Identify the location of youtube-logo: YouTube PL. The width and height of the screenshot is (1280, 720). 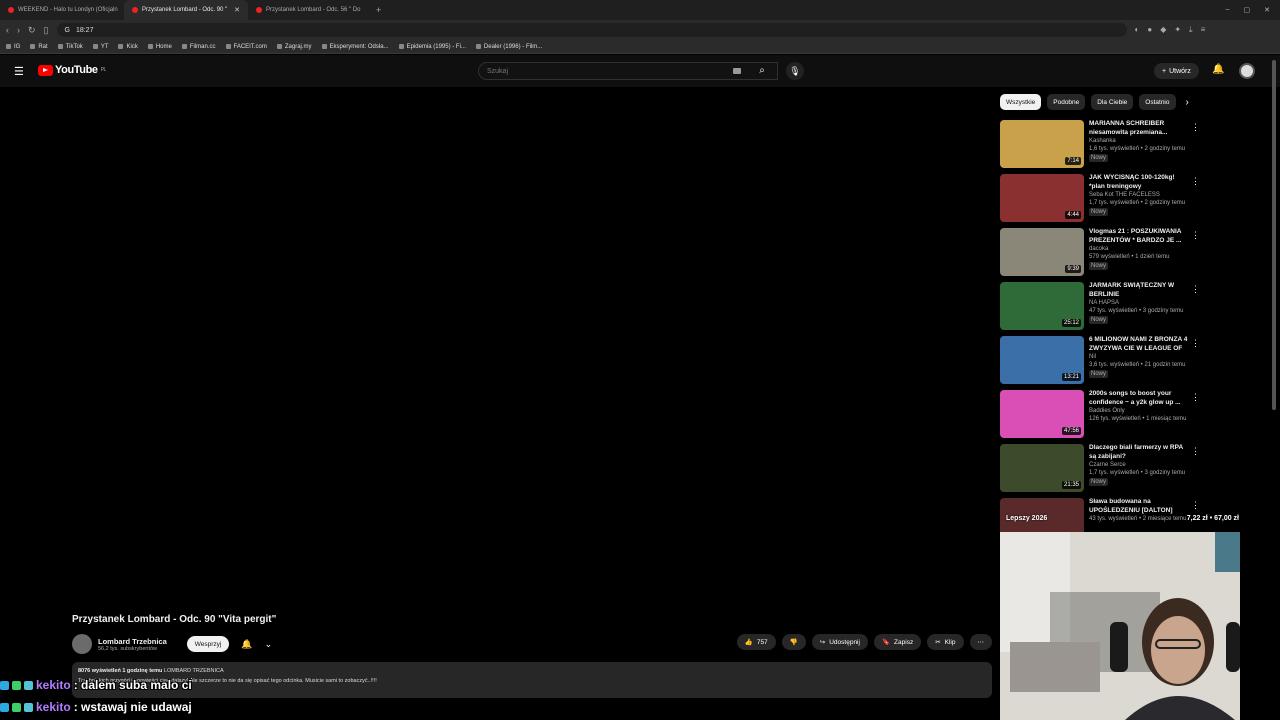
(72, 70).